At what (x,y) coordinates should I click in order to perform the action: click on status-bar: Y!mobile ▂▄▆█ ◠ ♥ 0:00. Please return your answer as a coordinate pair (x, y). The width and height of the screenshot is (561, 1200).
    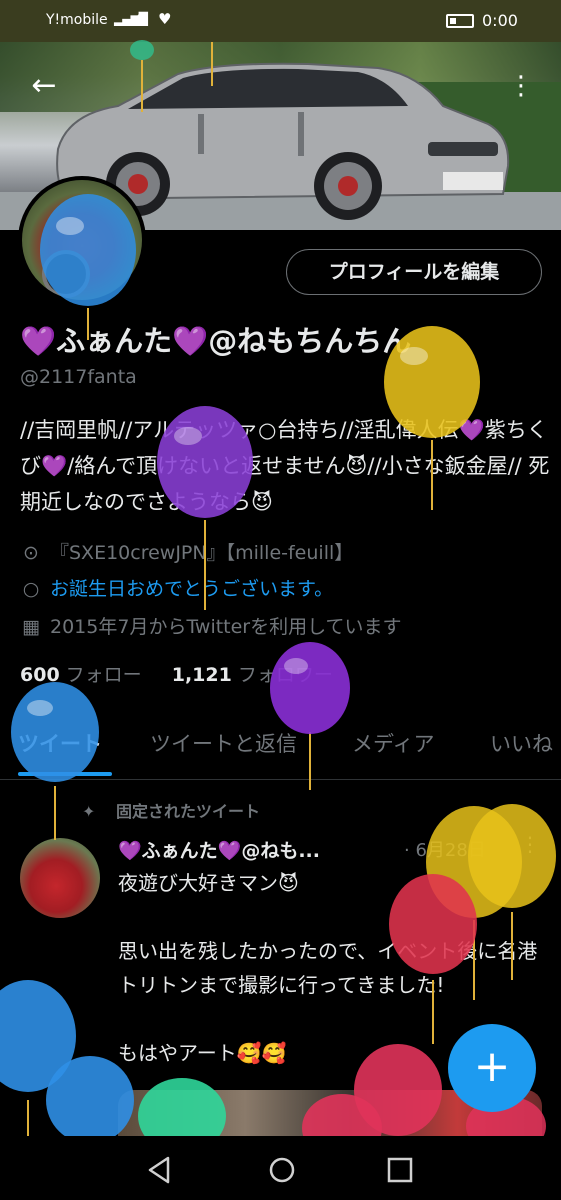
    Looking at the image, I should click on (280, 21).